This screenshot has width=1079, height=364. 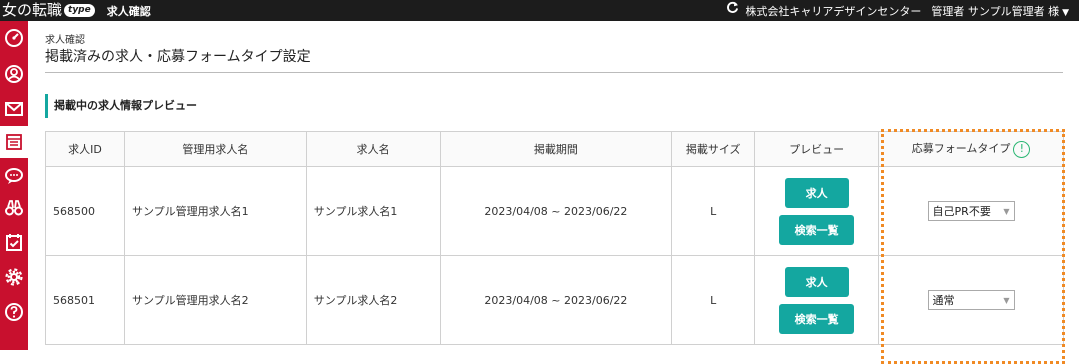 What do you see at coordinates (14, 176) in the screenshot?
I see `chat-bubble-icon` at bounding box center [14, 176].